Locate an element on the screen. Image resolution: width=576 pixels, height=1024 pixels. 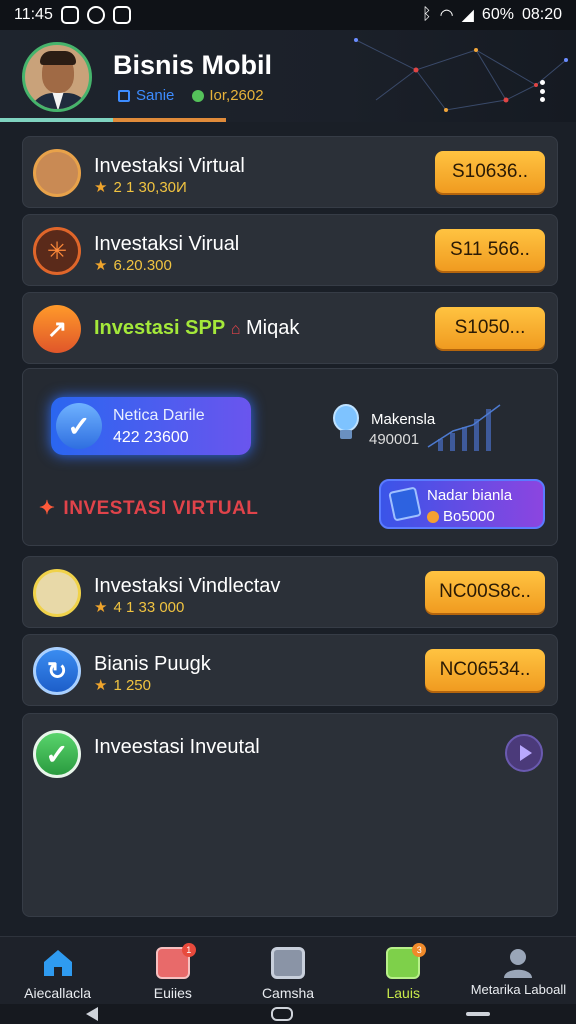
promo-secondary-button: Nadar bianla Bo5000 is located at coordinates (462, 504).